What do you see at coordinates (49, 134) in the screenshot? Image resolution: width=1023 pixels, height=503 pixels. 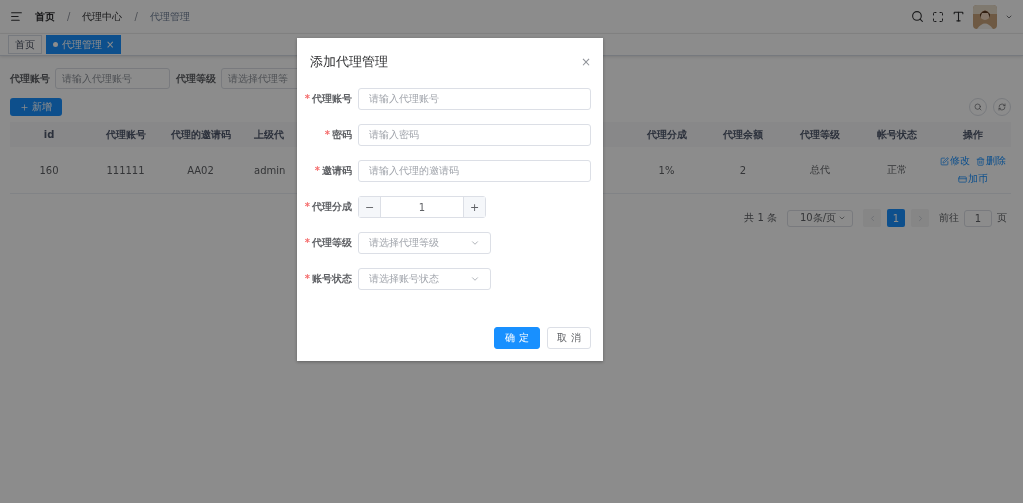 I see `column-header: id` at bounding box center [49, 134].